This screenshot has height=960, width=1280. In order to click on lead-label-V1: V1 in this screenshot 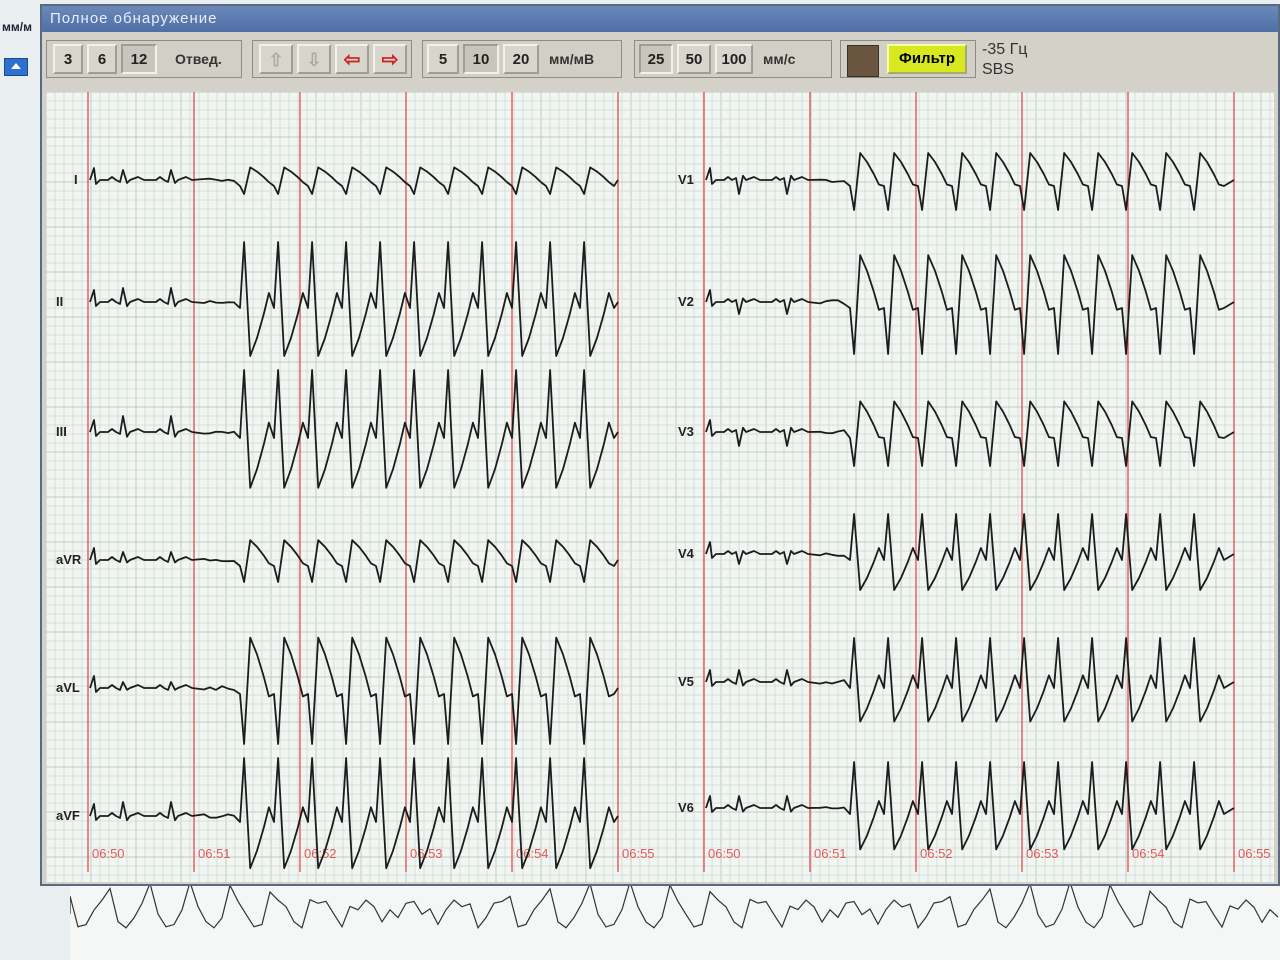, I will do `click(686, 179)`.